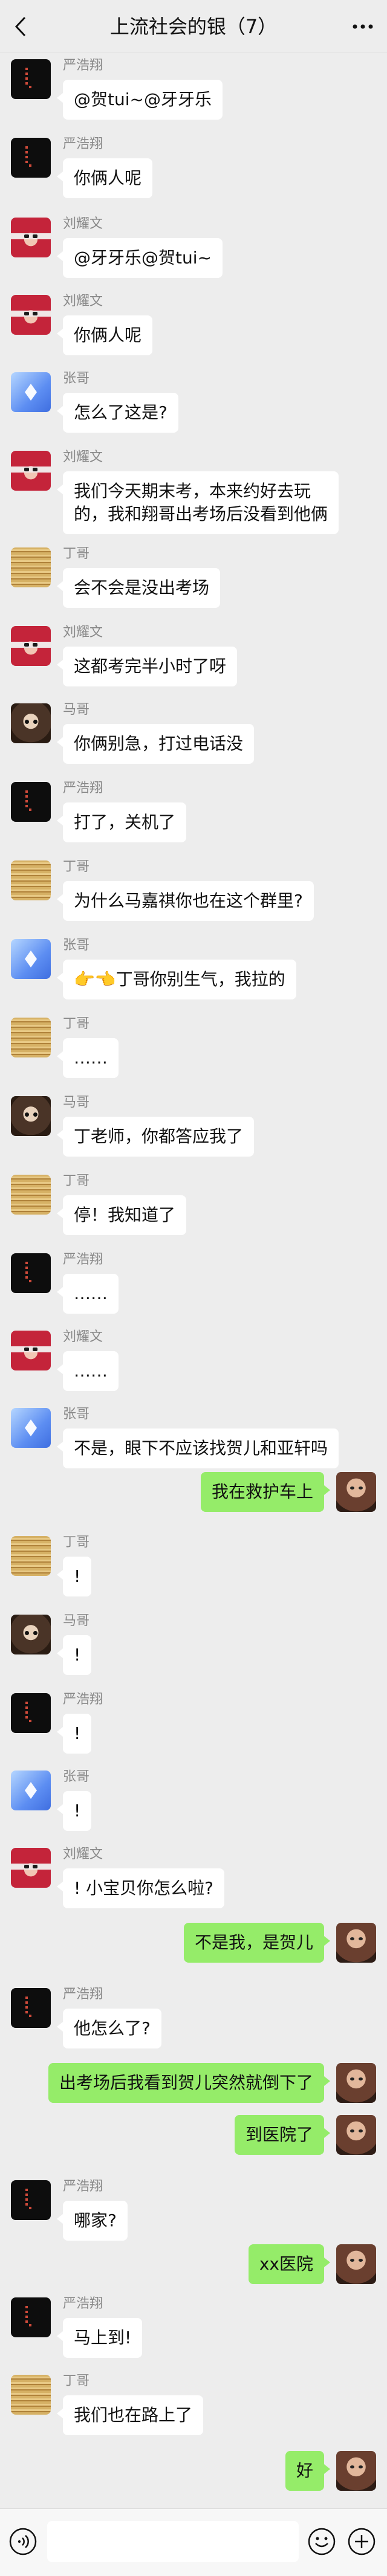 The image size is (387, 2576). I want to click on more-button, so click(363, 26).